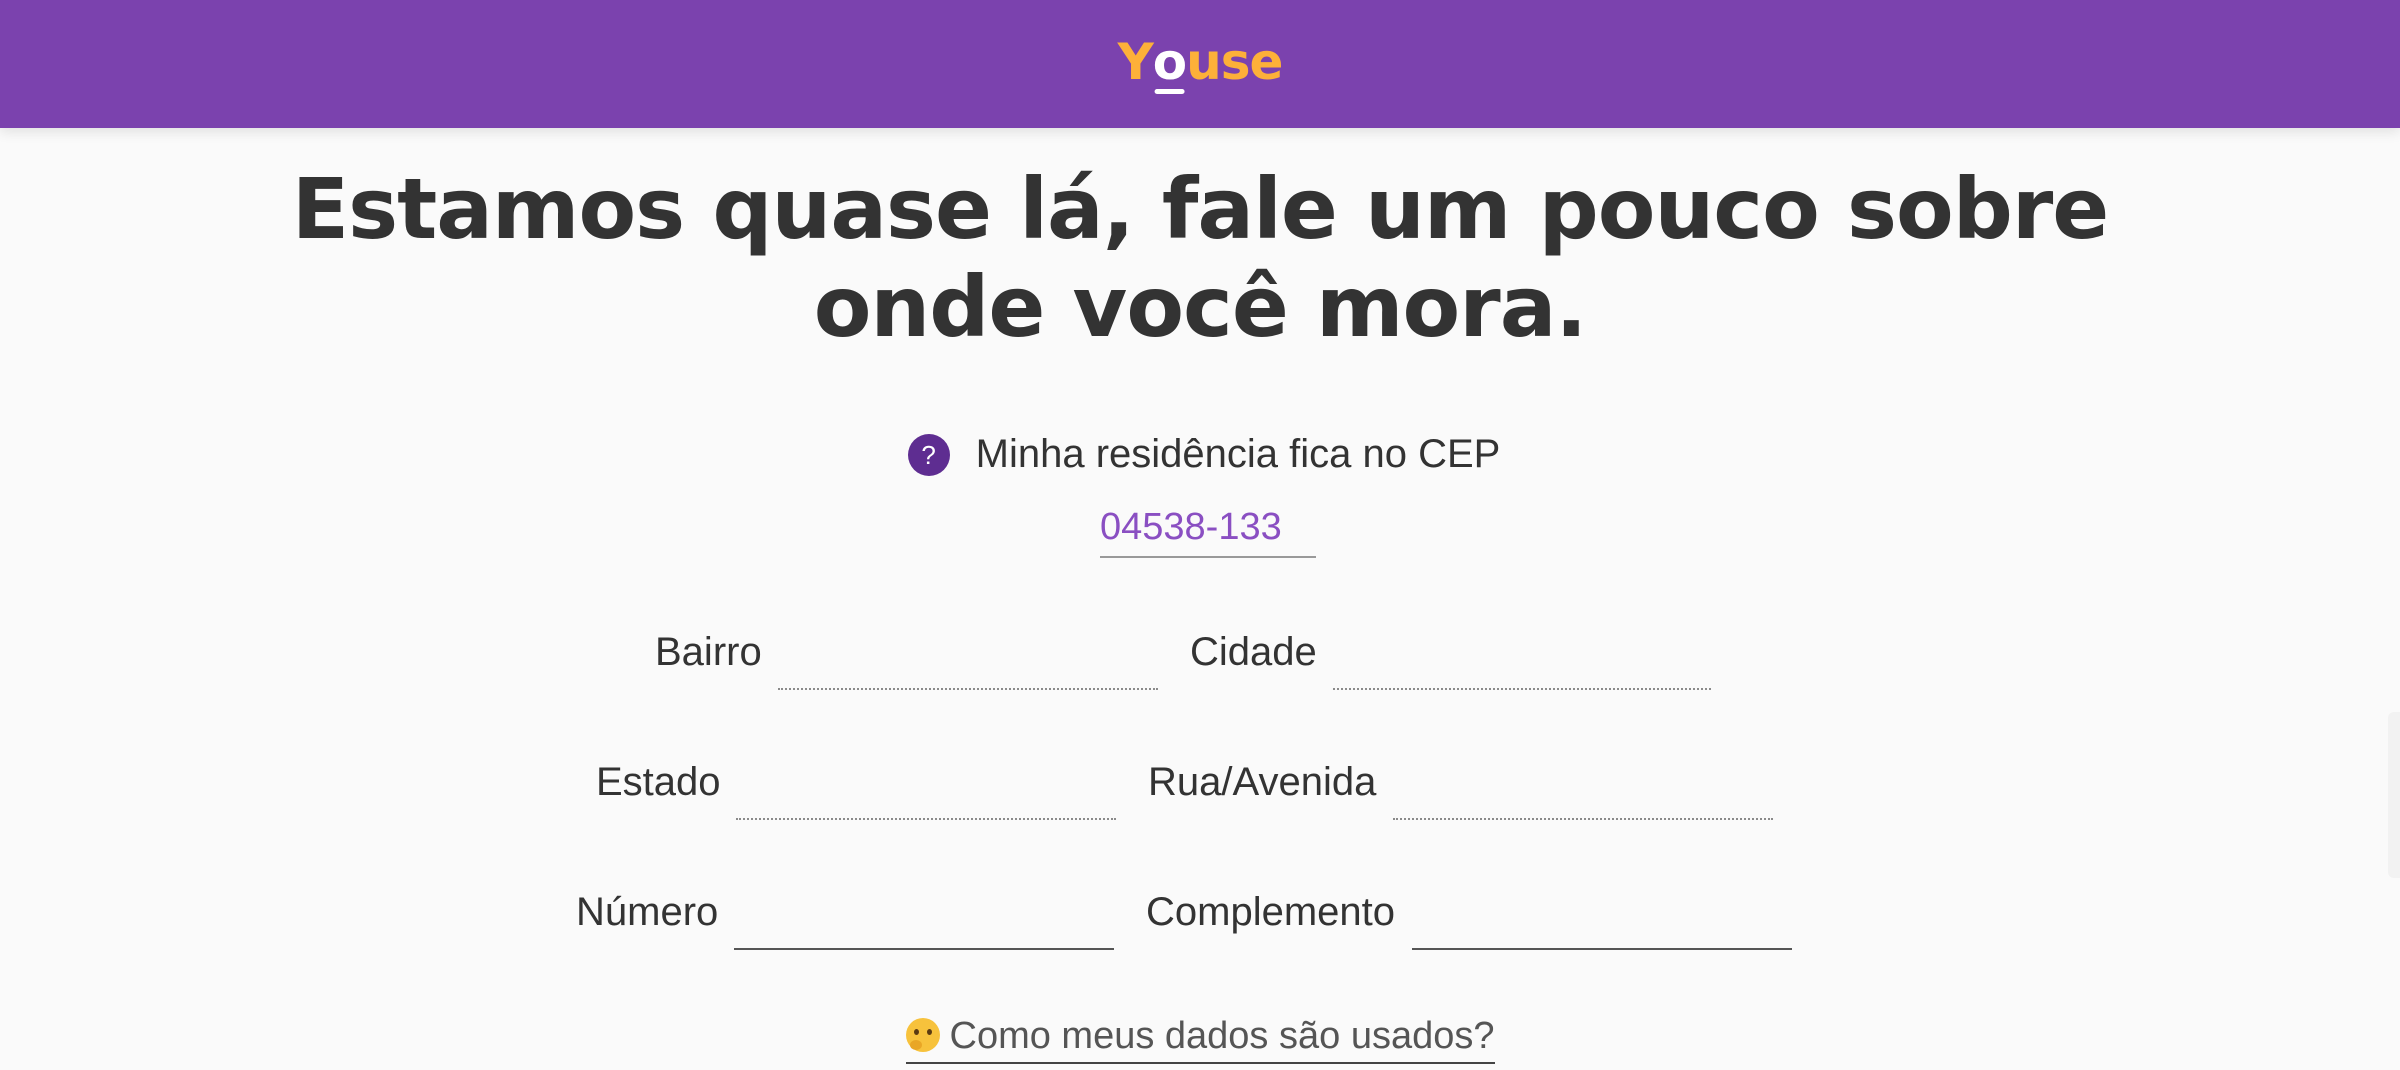  I want to click on rua-avenida-input, so click(1583, 797).